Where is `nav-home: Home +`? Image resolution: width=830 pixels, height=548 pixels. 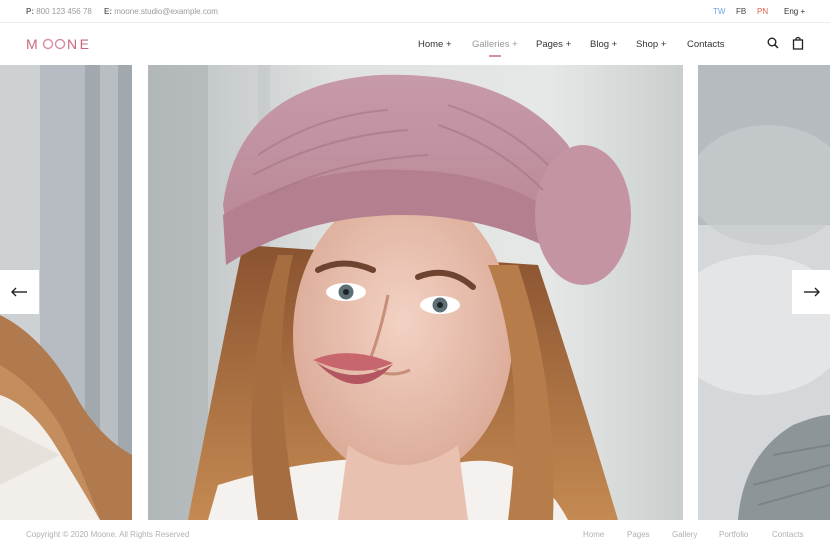 nav-home: Home + is located at coordinates (435, 44).